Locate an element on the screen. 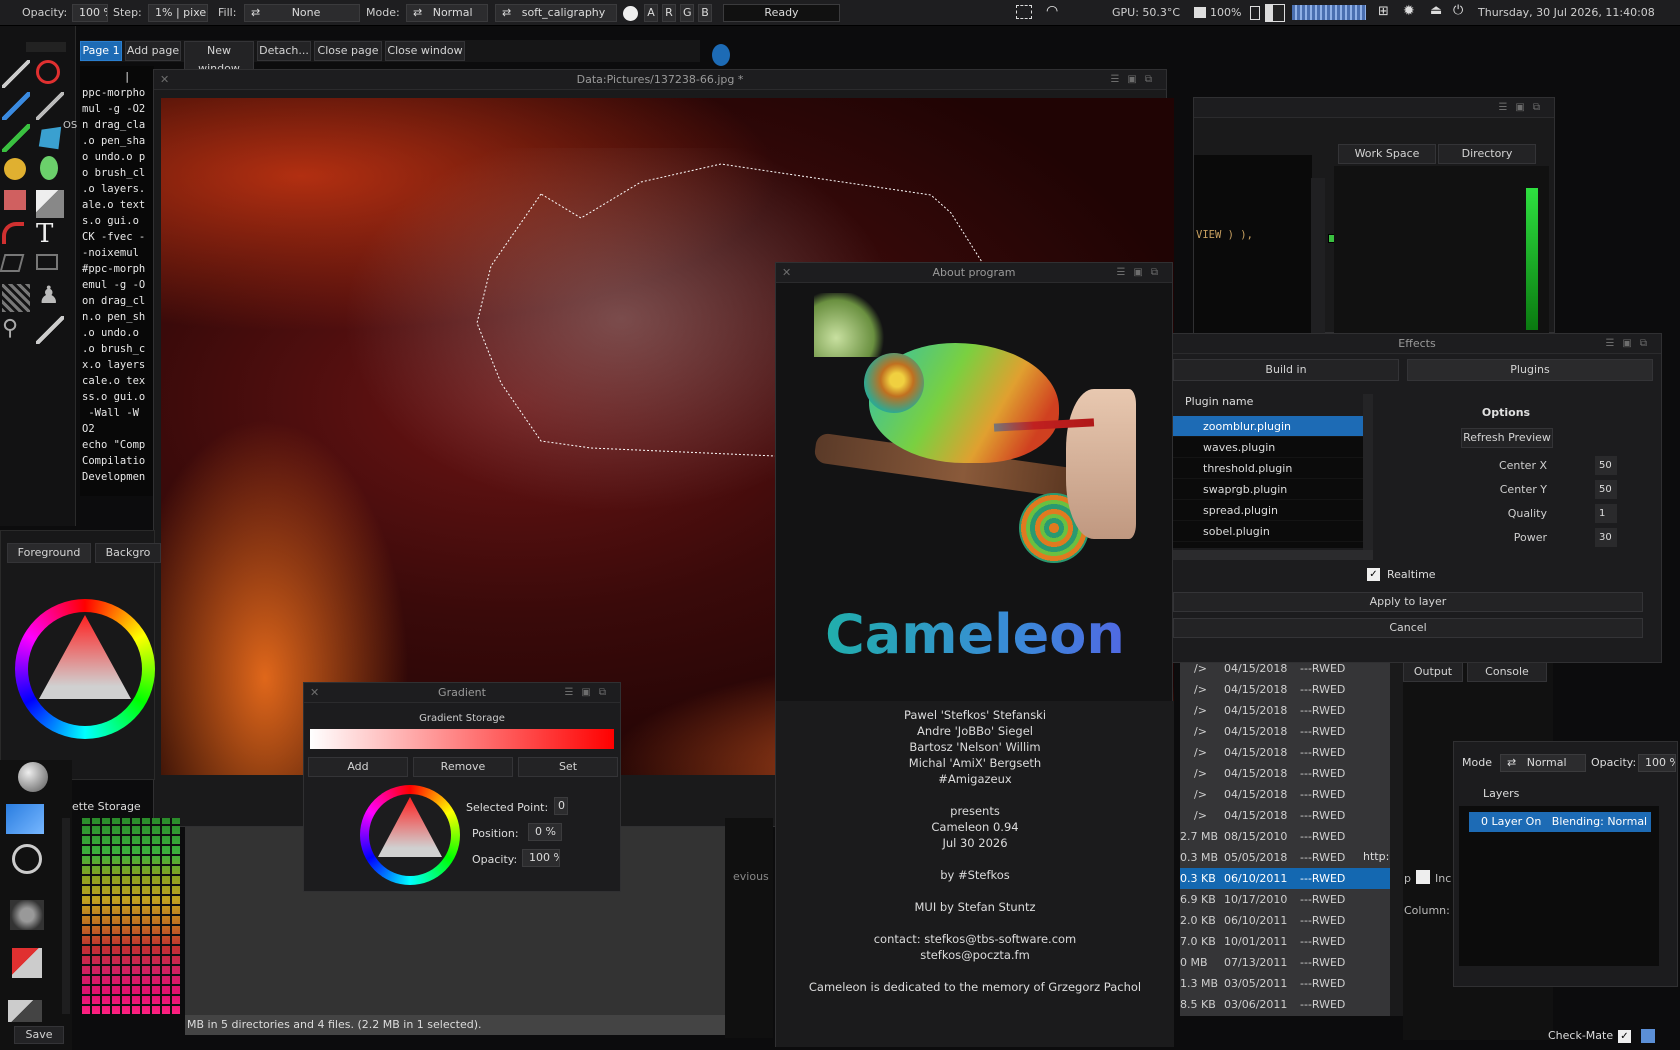  tab-console: Console is located at coordinates (1507, 672).